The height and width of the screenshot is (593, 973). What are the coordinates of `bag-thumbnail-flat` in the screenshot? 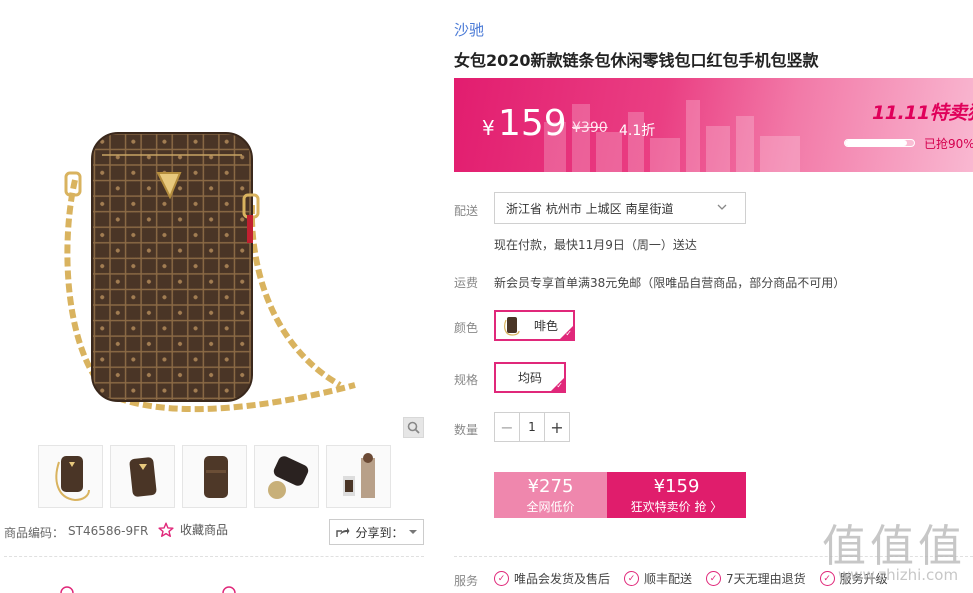 It's located at (287, 477).